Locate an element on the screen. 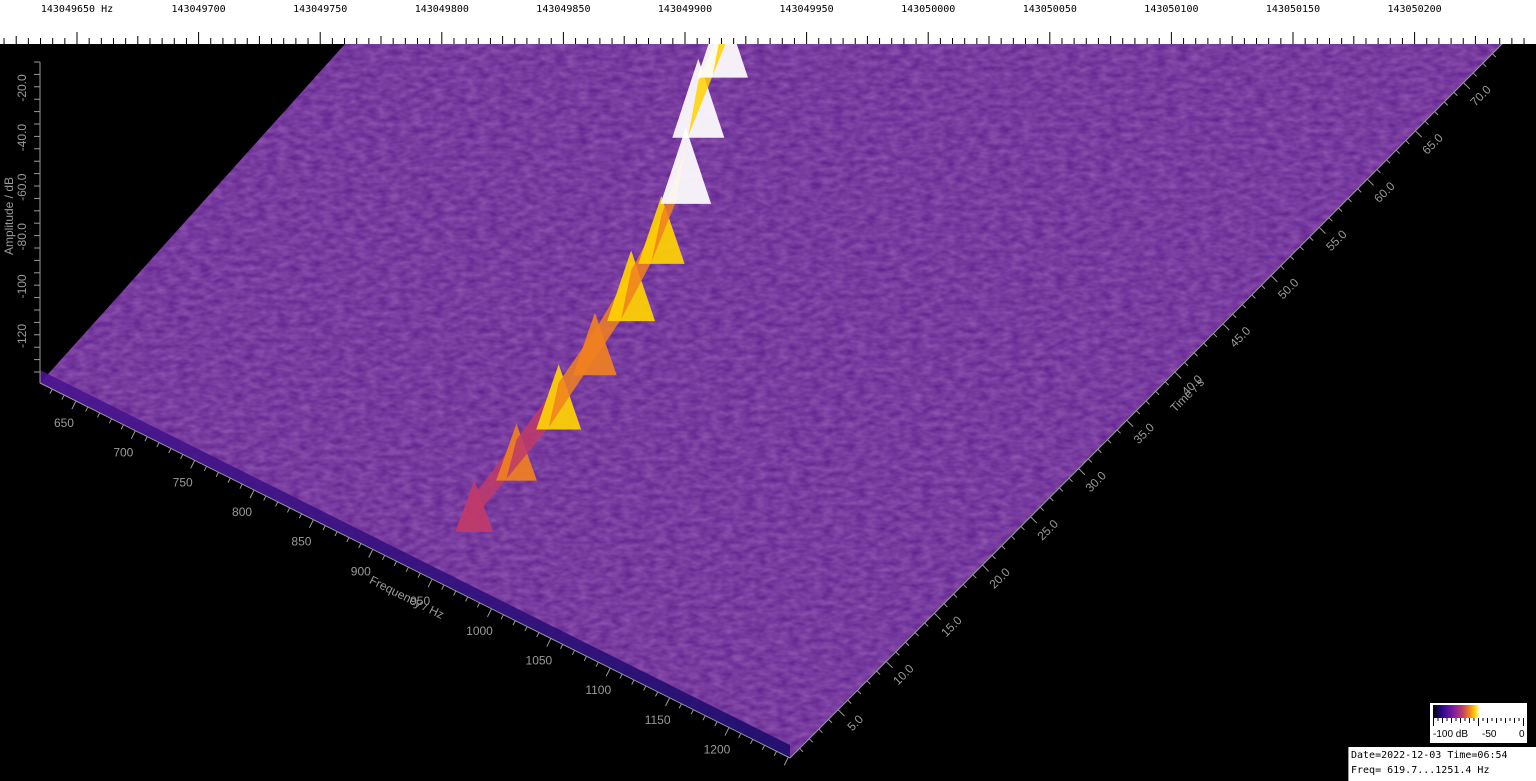  time-tick-label: 35.0 is located at coordinates (1144, 433).